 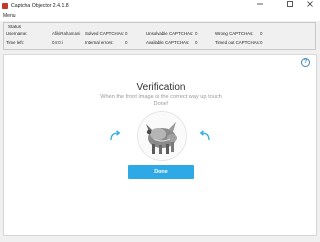 I want to click on wrong-value: 0, so click(x=261, y=33).